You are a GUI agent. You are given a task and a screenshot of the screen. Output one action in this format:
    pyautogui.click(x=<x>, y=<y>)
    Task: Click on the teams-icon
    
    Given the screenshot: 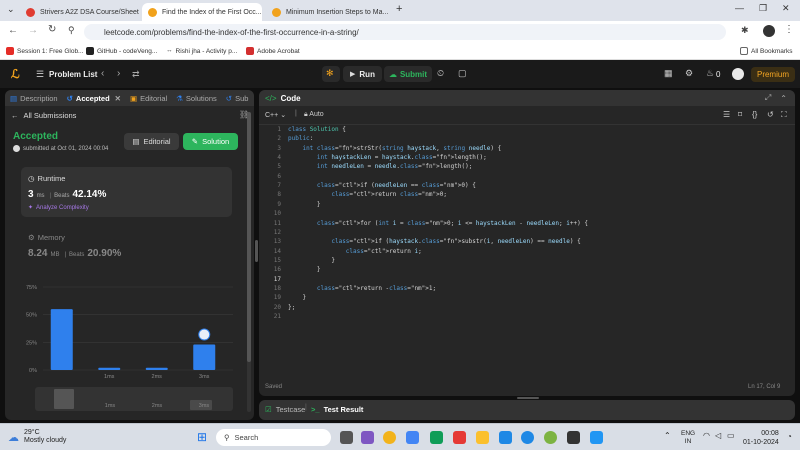 What is the action you would take?
    pyautogui.click(x=412, y=437)
    